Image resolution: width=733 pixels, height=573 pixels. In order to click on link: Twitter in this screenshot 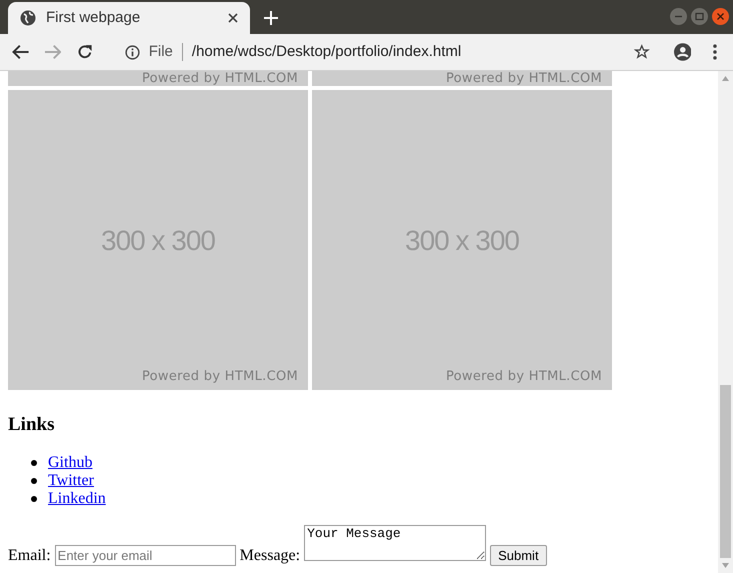, I will do `click(71, 481)`.